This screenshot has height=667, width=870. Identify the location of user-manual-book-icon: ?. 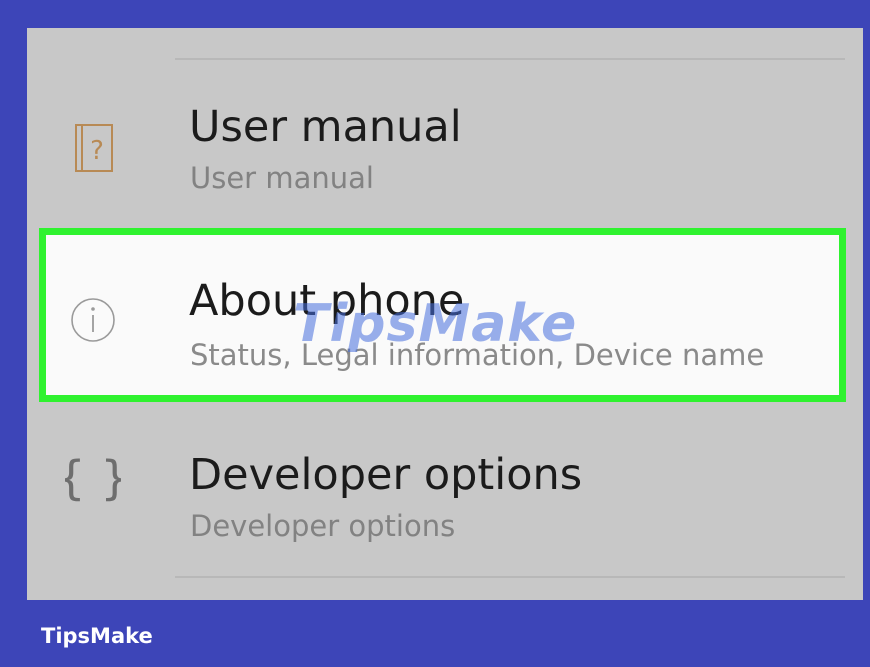
(93, 148).